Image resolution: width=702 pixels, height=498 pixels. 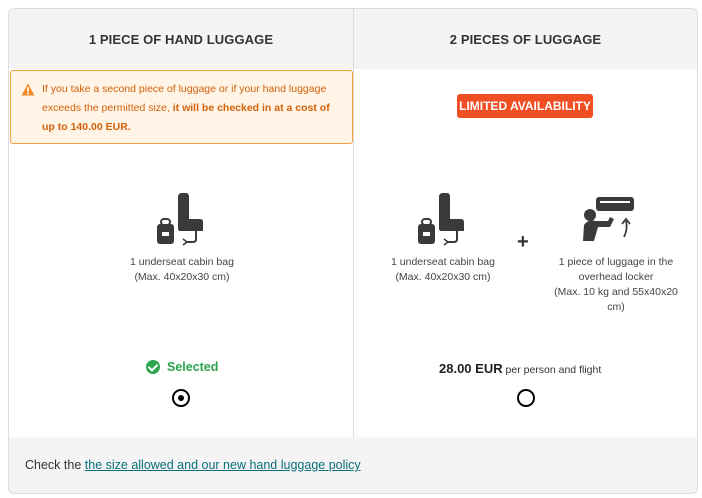 I want to click on warning-icon, so click(x=28, y=89).